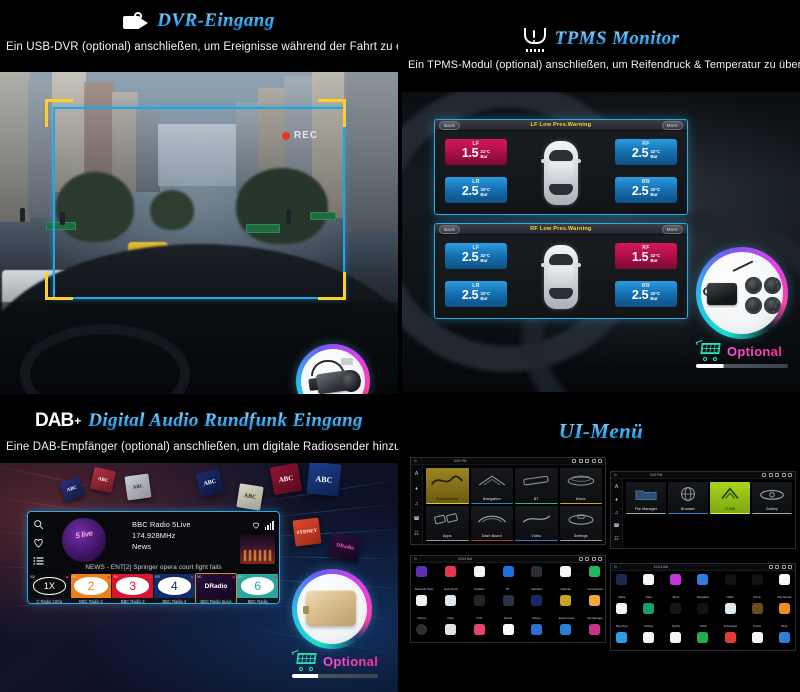 The height and width of the screenshot is (692, 800). What do you see at coordinates (491, 523) in the screenshot?
I see `tile-dashboard: Dash Board` at bounding box center [491, 523].